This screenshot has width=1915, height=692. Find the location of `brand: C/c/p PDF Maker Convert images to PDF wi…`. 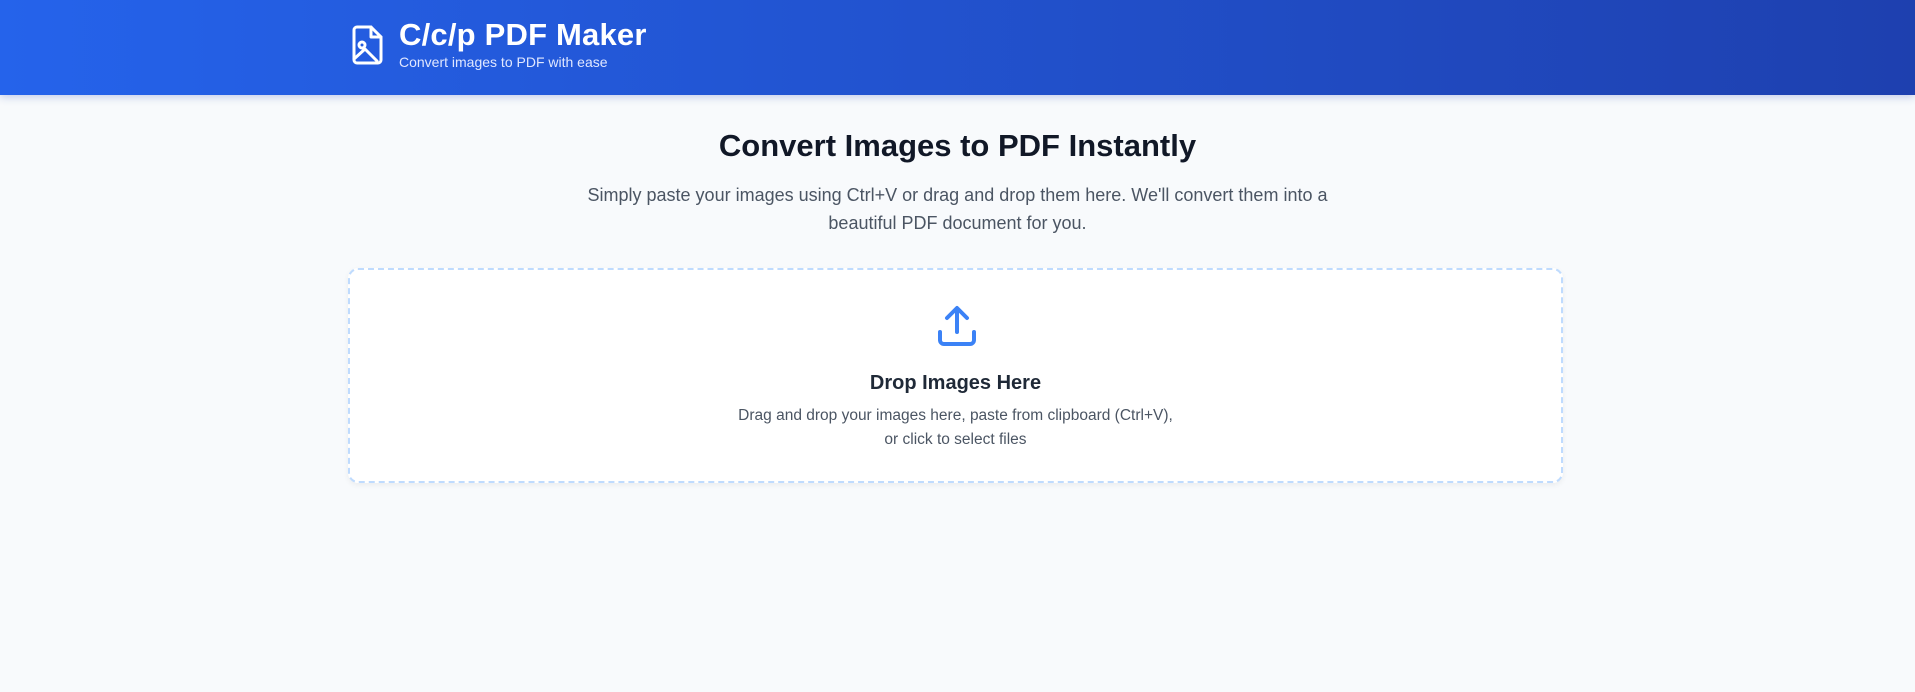

brand: C/c/p PDF Maker Convert images to PDF wi… is located at coordinates (498, 44).